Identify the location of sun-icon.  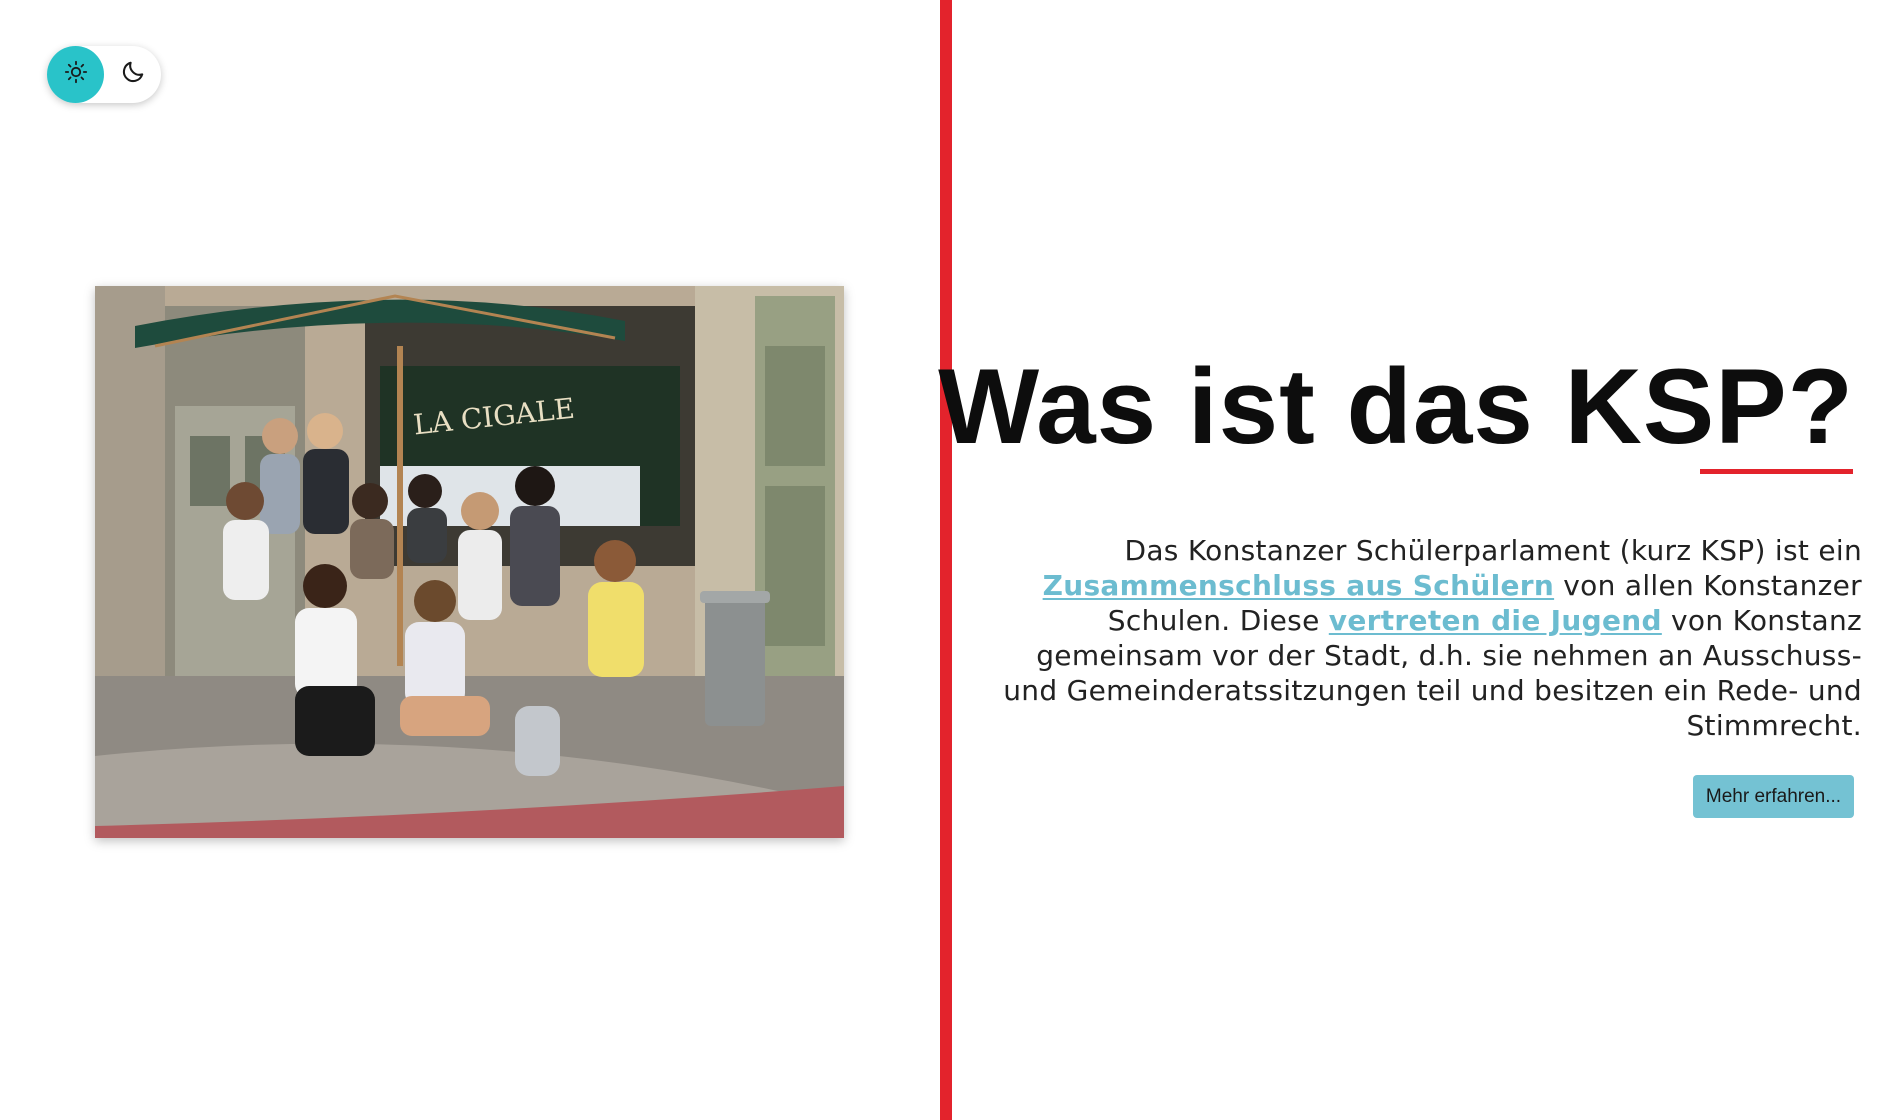
(76, 74).